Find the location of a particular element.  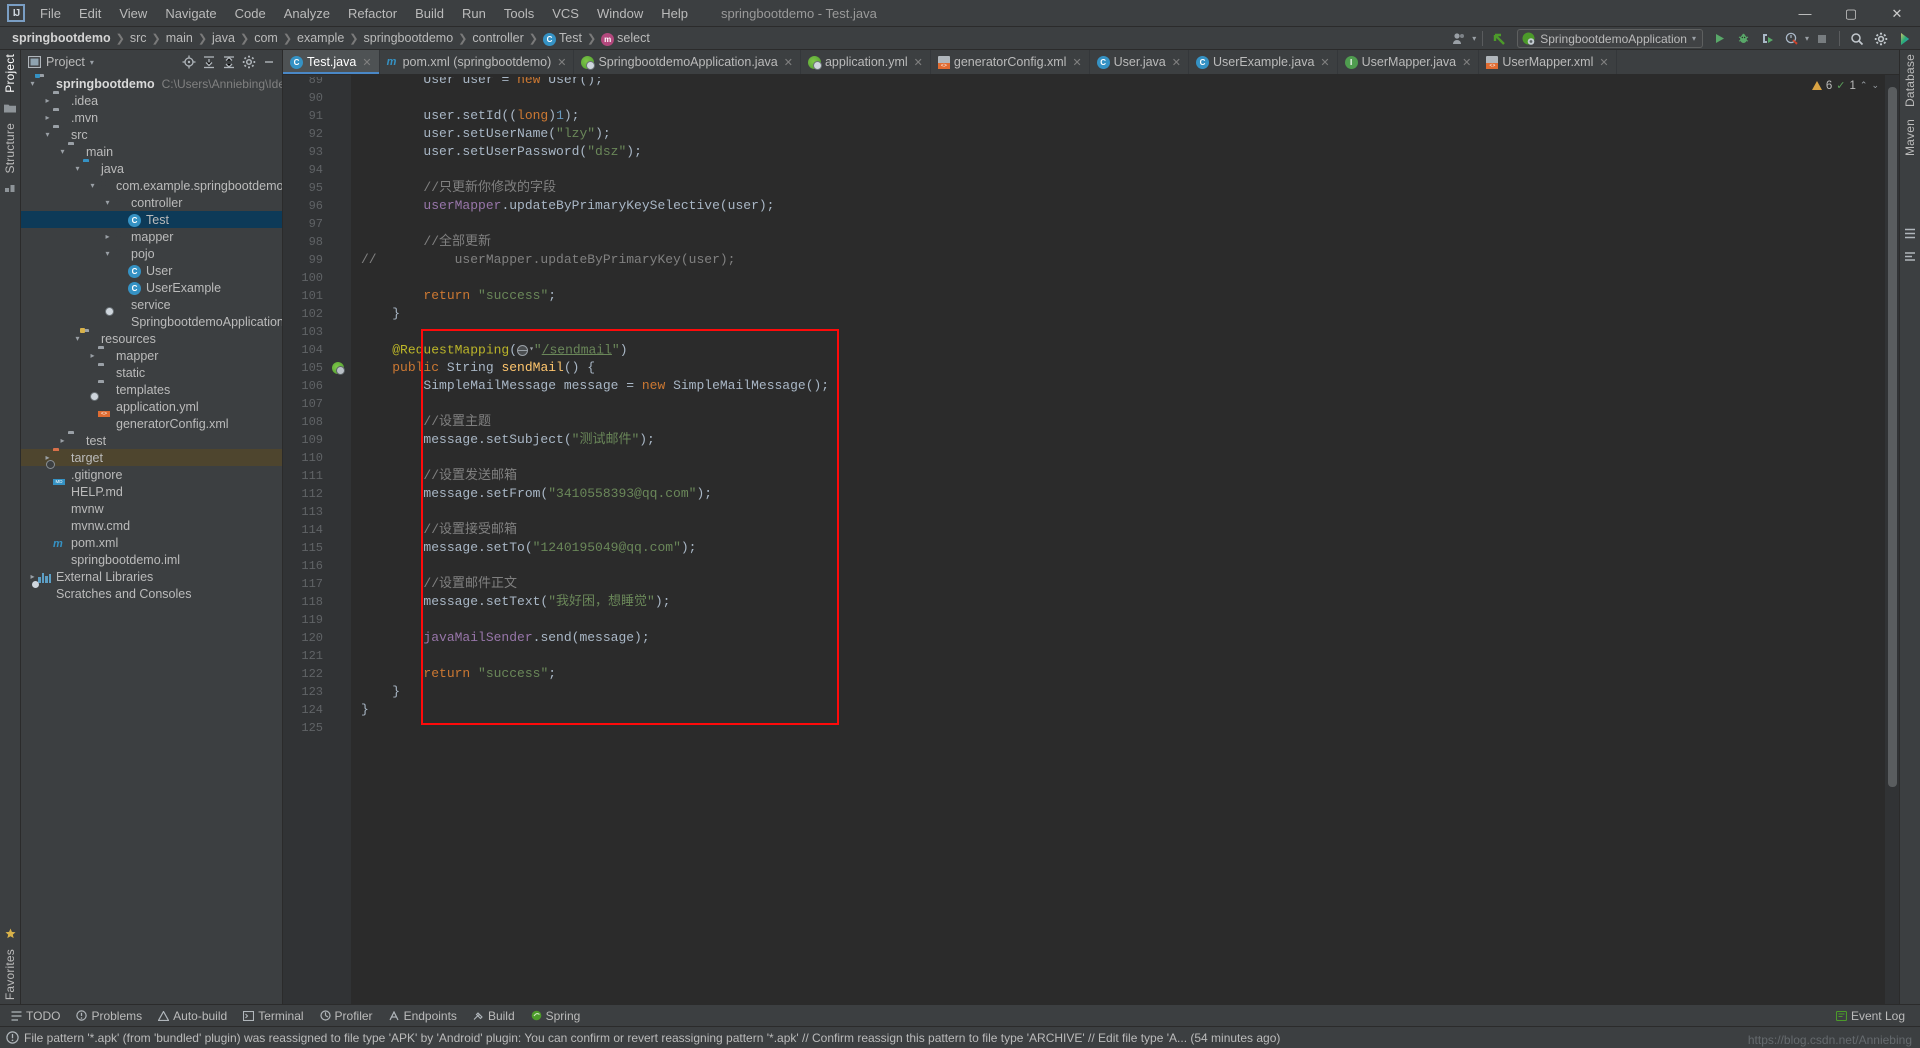

tool-spring: Spring is located at coordinates (556, 1016).